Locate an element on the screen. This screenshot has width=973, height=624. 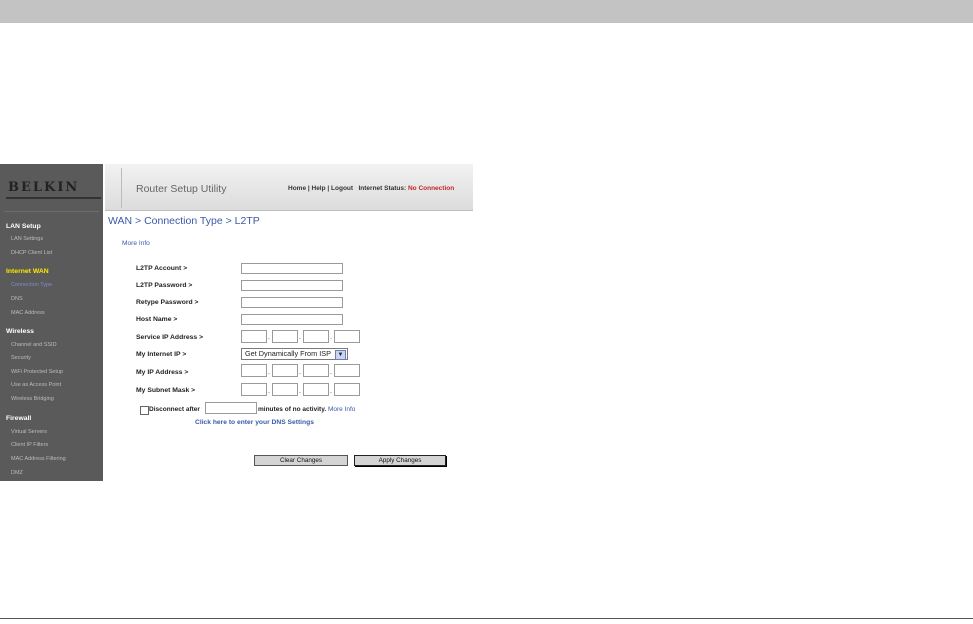
sidebar-item-mac-address: MAC Address is located at coordinates (28, 313).